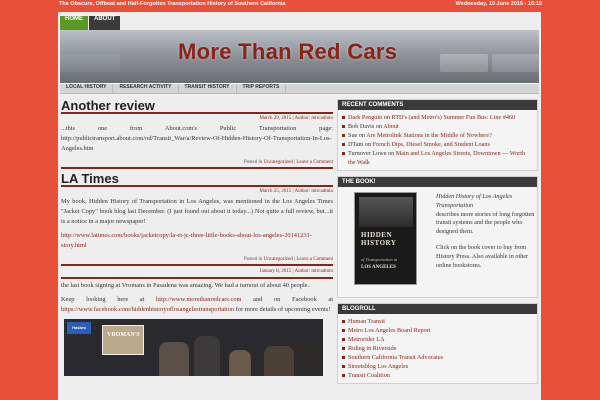  I want to click on widget-title: BLOGROLL, so click(437, 309).